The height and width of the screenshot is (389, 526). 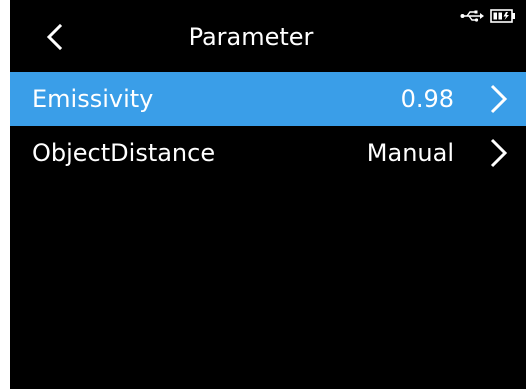 What do you see at coordinates (410, 153) in the screenshot?
I see `row-value: Manual` at bounding box center [410, 153].